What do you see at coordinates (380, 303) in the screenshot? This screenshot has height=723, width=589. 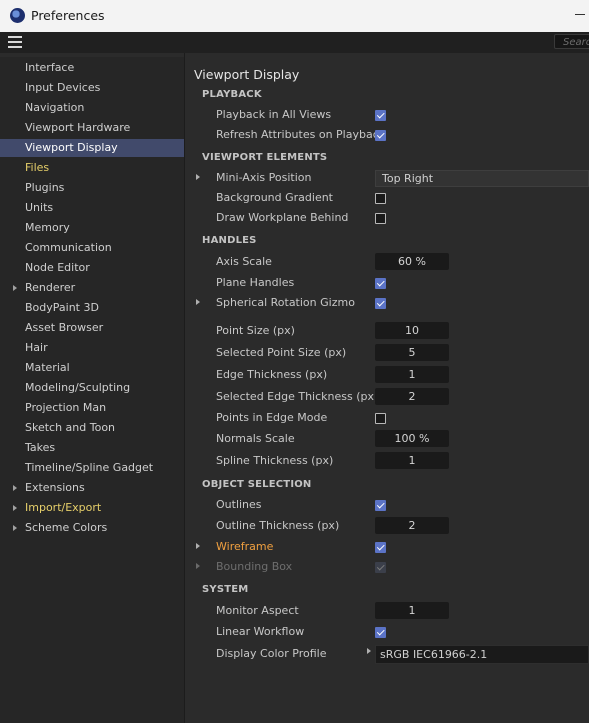 I see `spherical-rotation-gizmo-checkbox` at bounding box center [380, 303].